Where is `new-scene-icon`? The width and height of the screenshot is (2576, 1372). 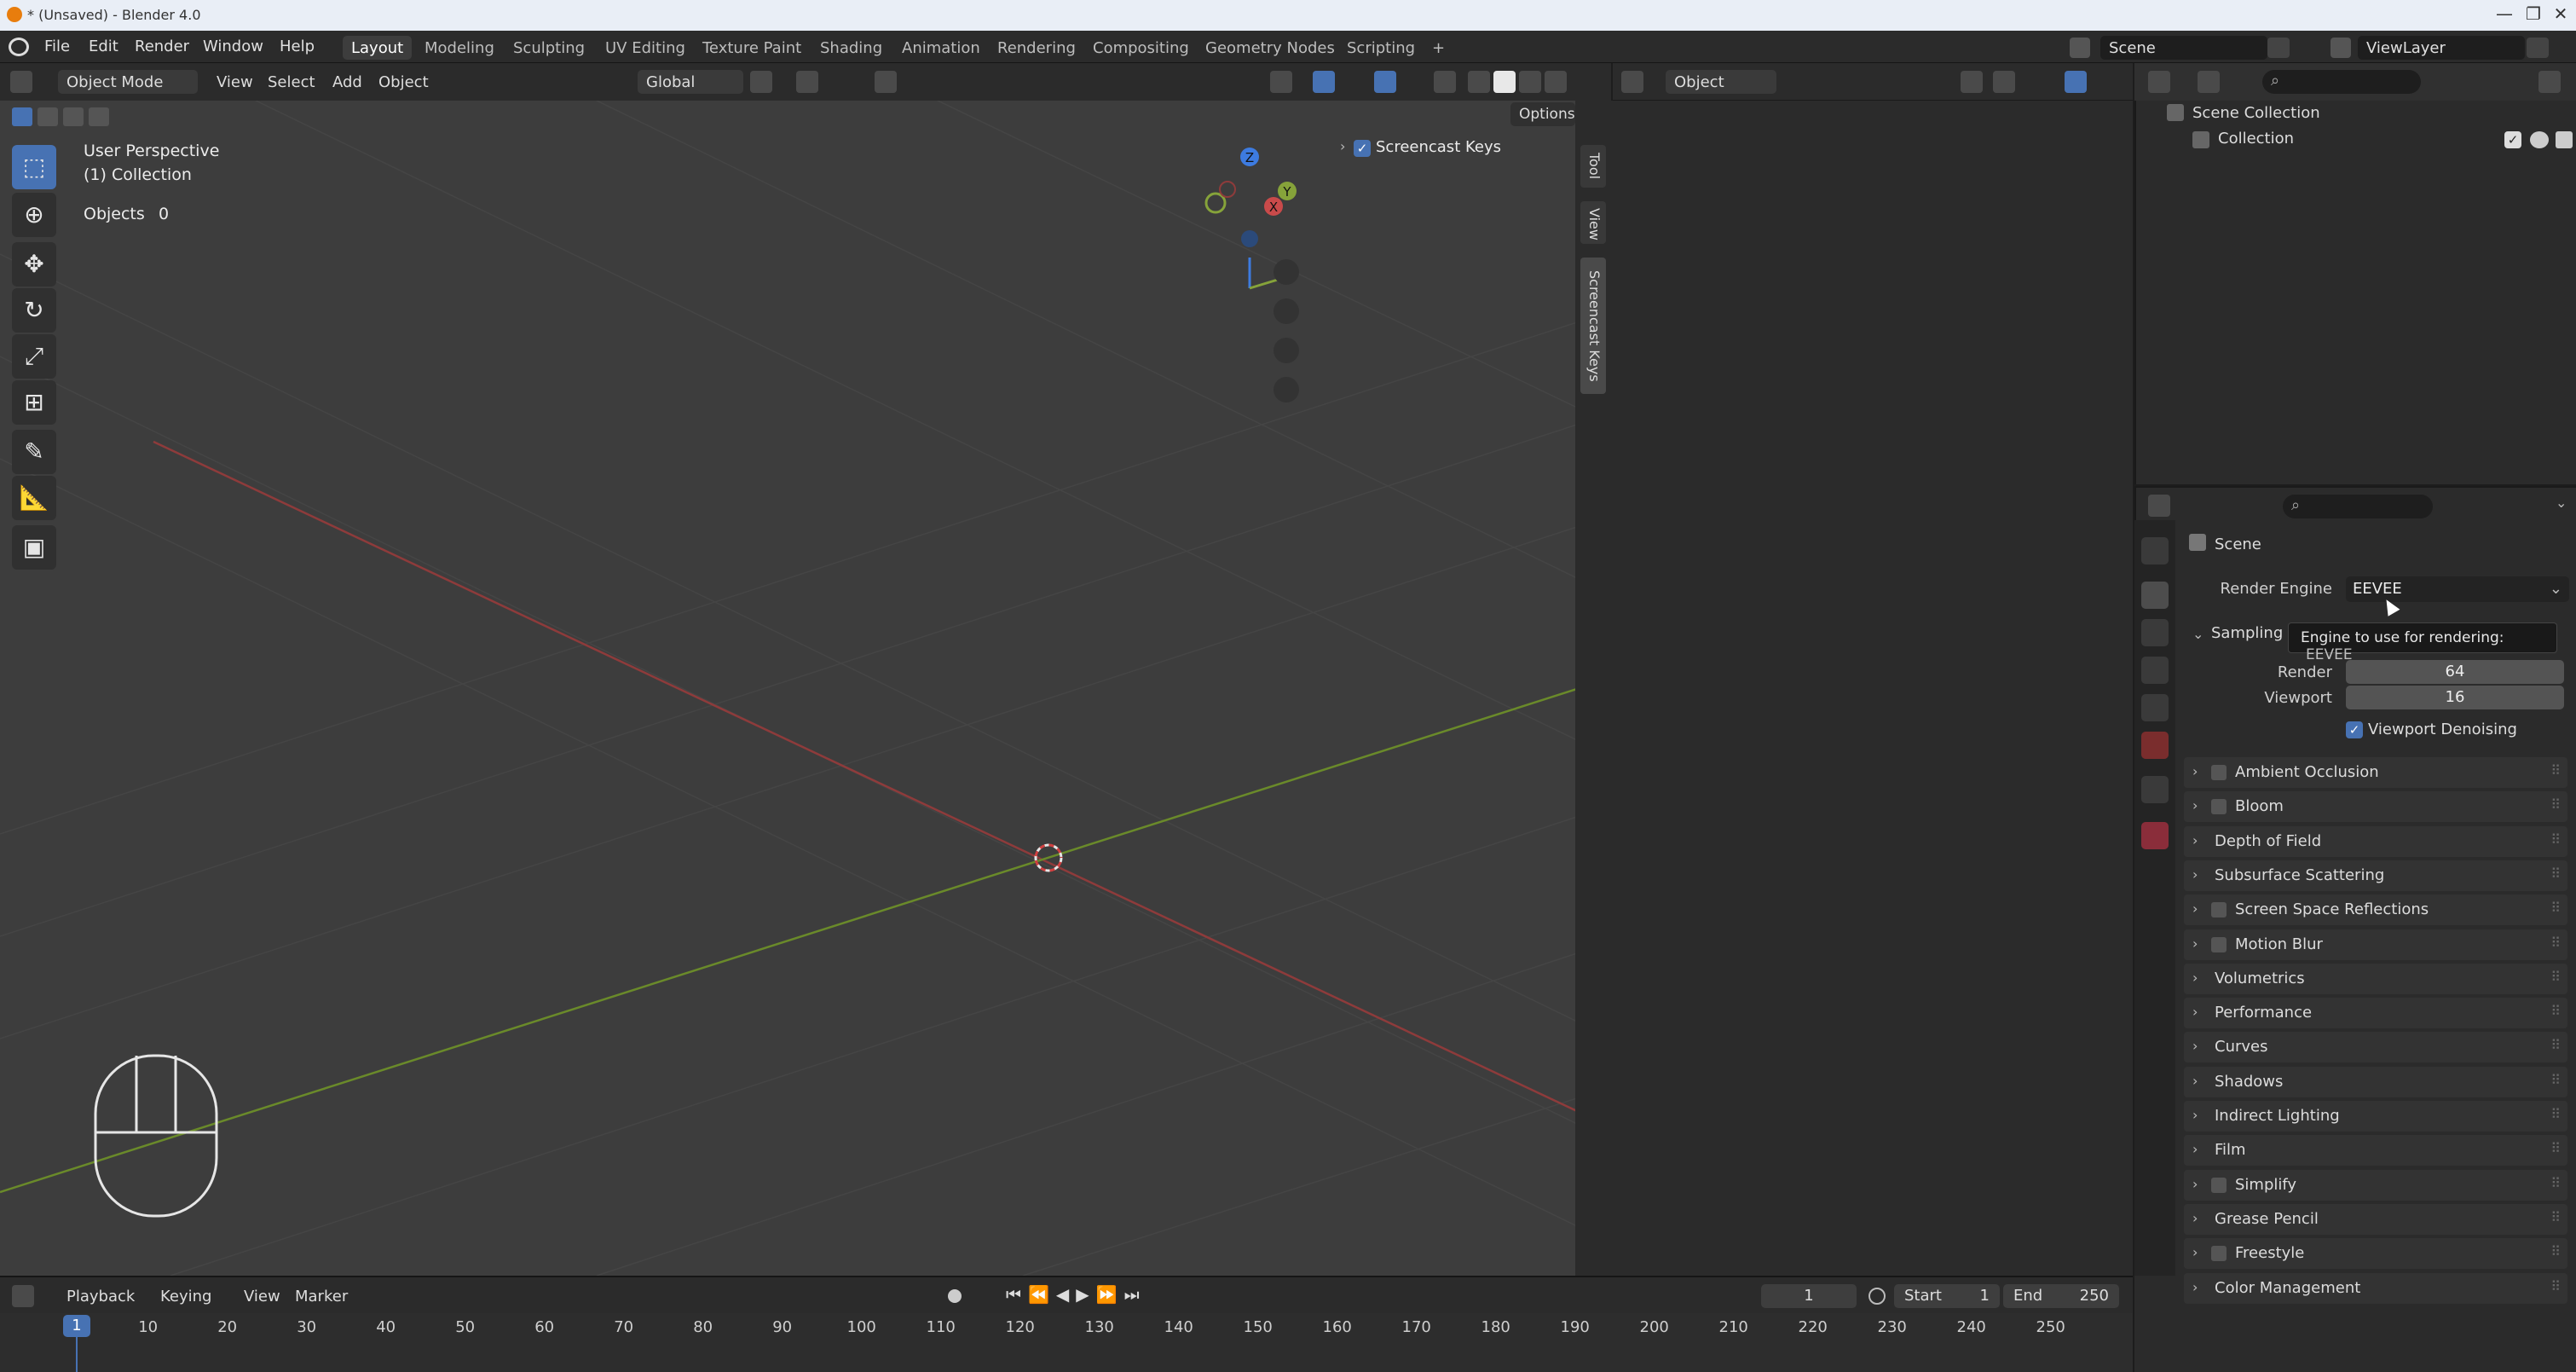
new-scene-icon is located at coordinates (2278, 48).